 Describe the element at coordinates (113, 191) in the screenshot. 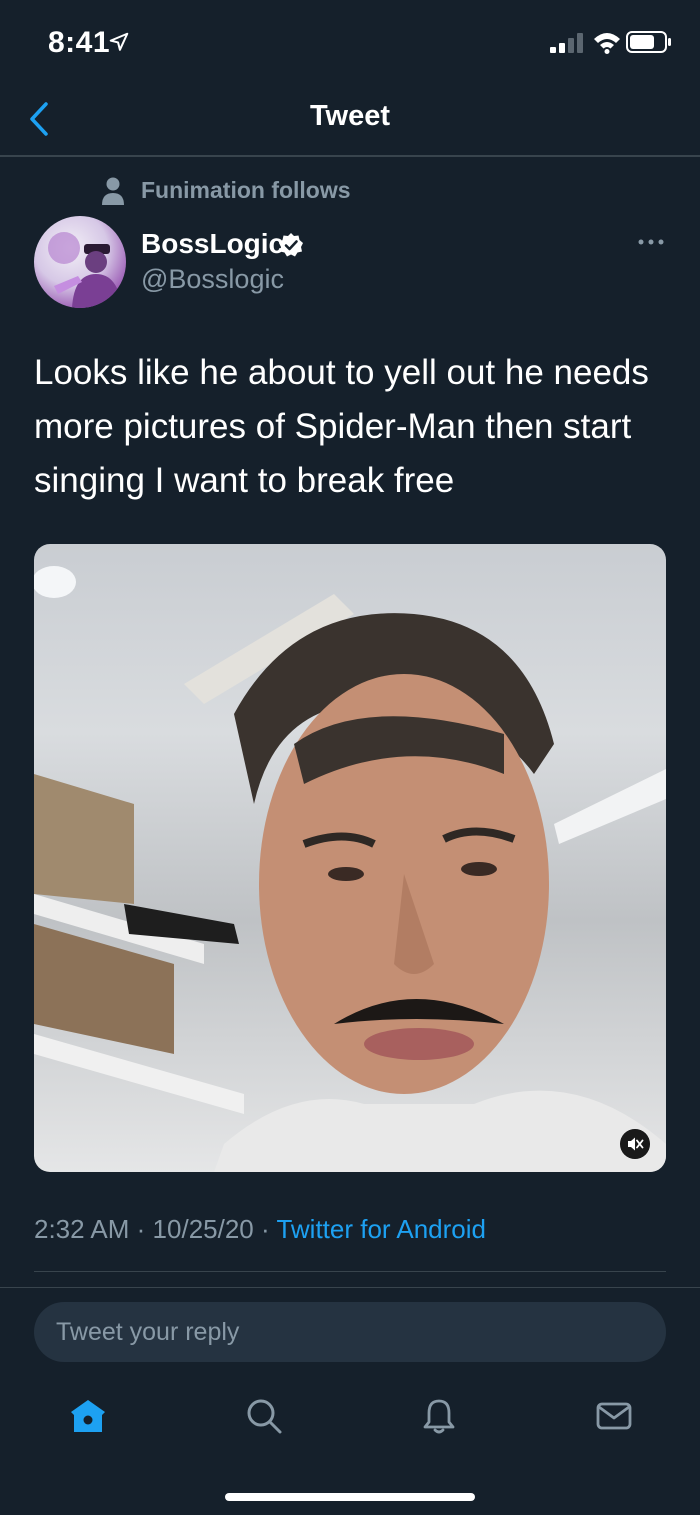

I see `person-icon` at that location.